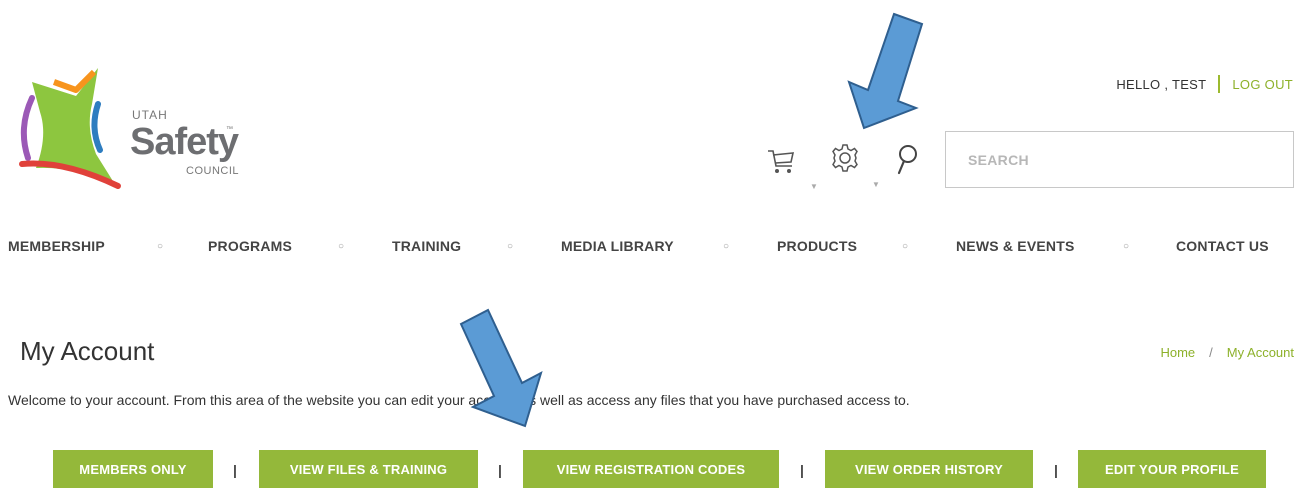 Image resolution: width=1297 pixels, height=488 pixels. Describe the element at coordinates (426, 246) in the screenshot. I see `nav-item-training: TRAINING` at that location.